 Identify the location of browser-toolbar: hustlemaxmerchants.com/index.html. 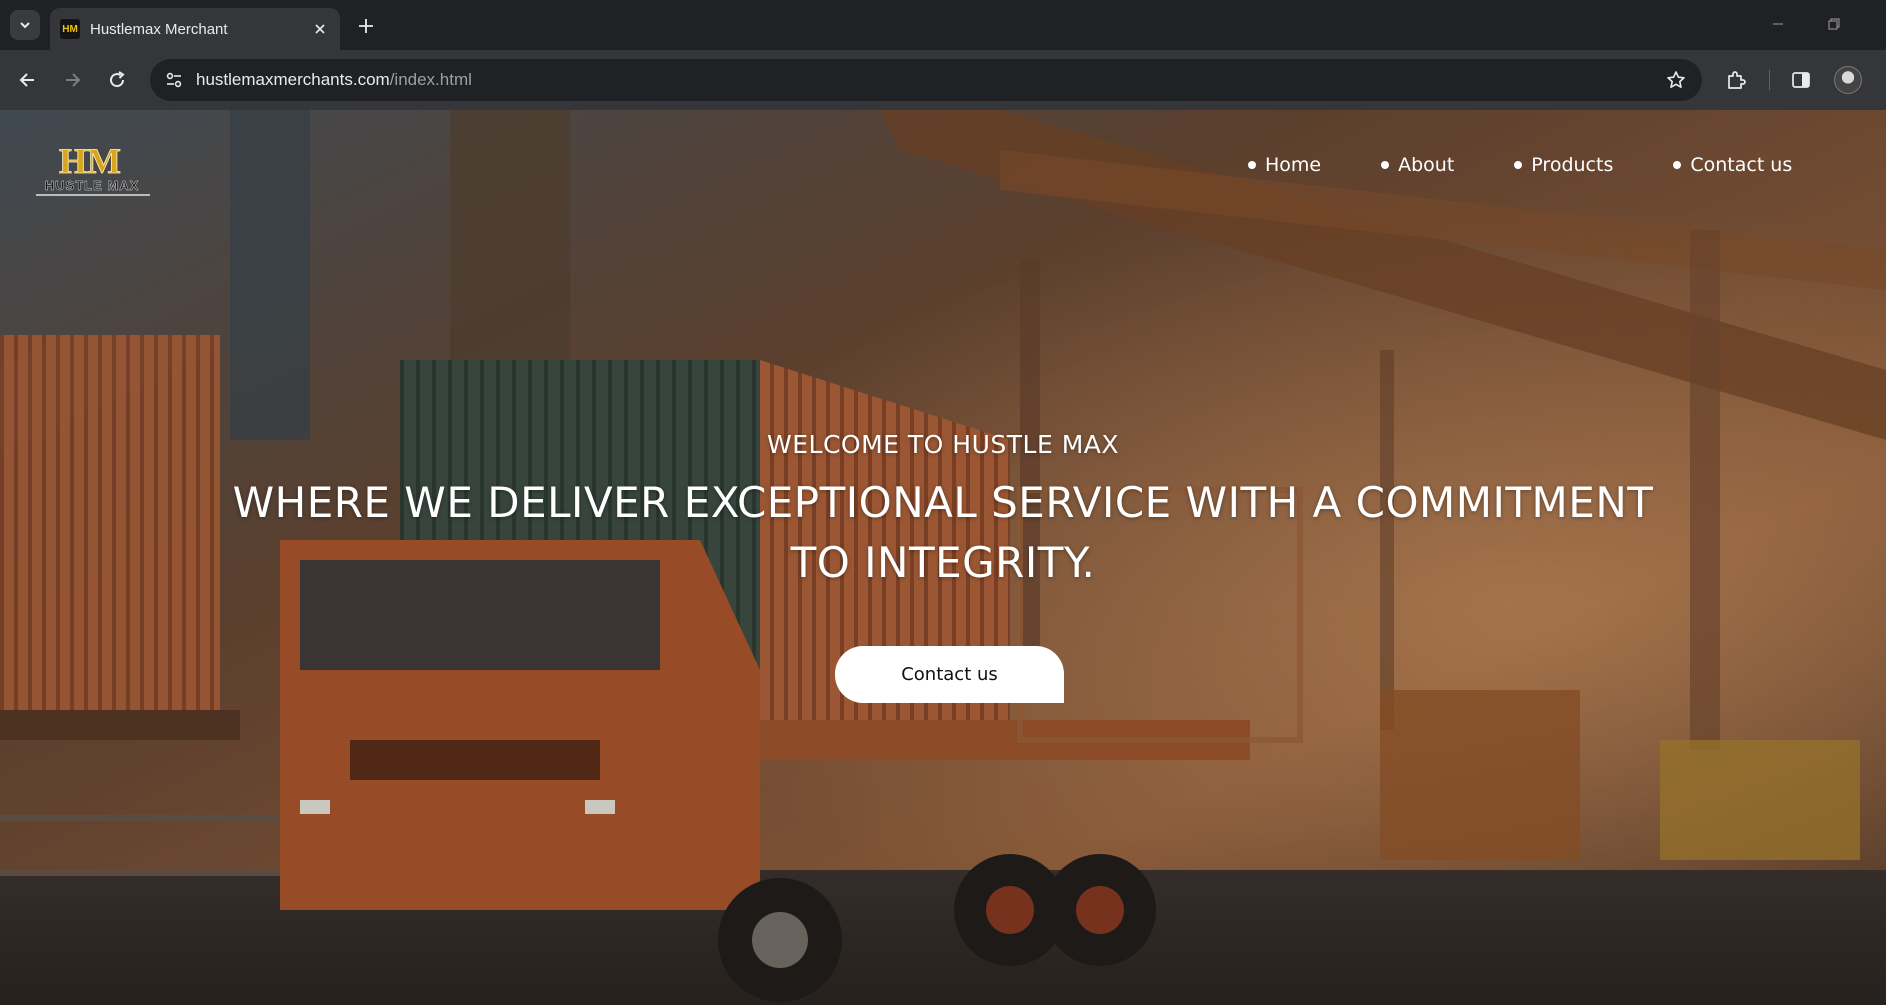
(943, 80).